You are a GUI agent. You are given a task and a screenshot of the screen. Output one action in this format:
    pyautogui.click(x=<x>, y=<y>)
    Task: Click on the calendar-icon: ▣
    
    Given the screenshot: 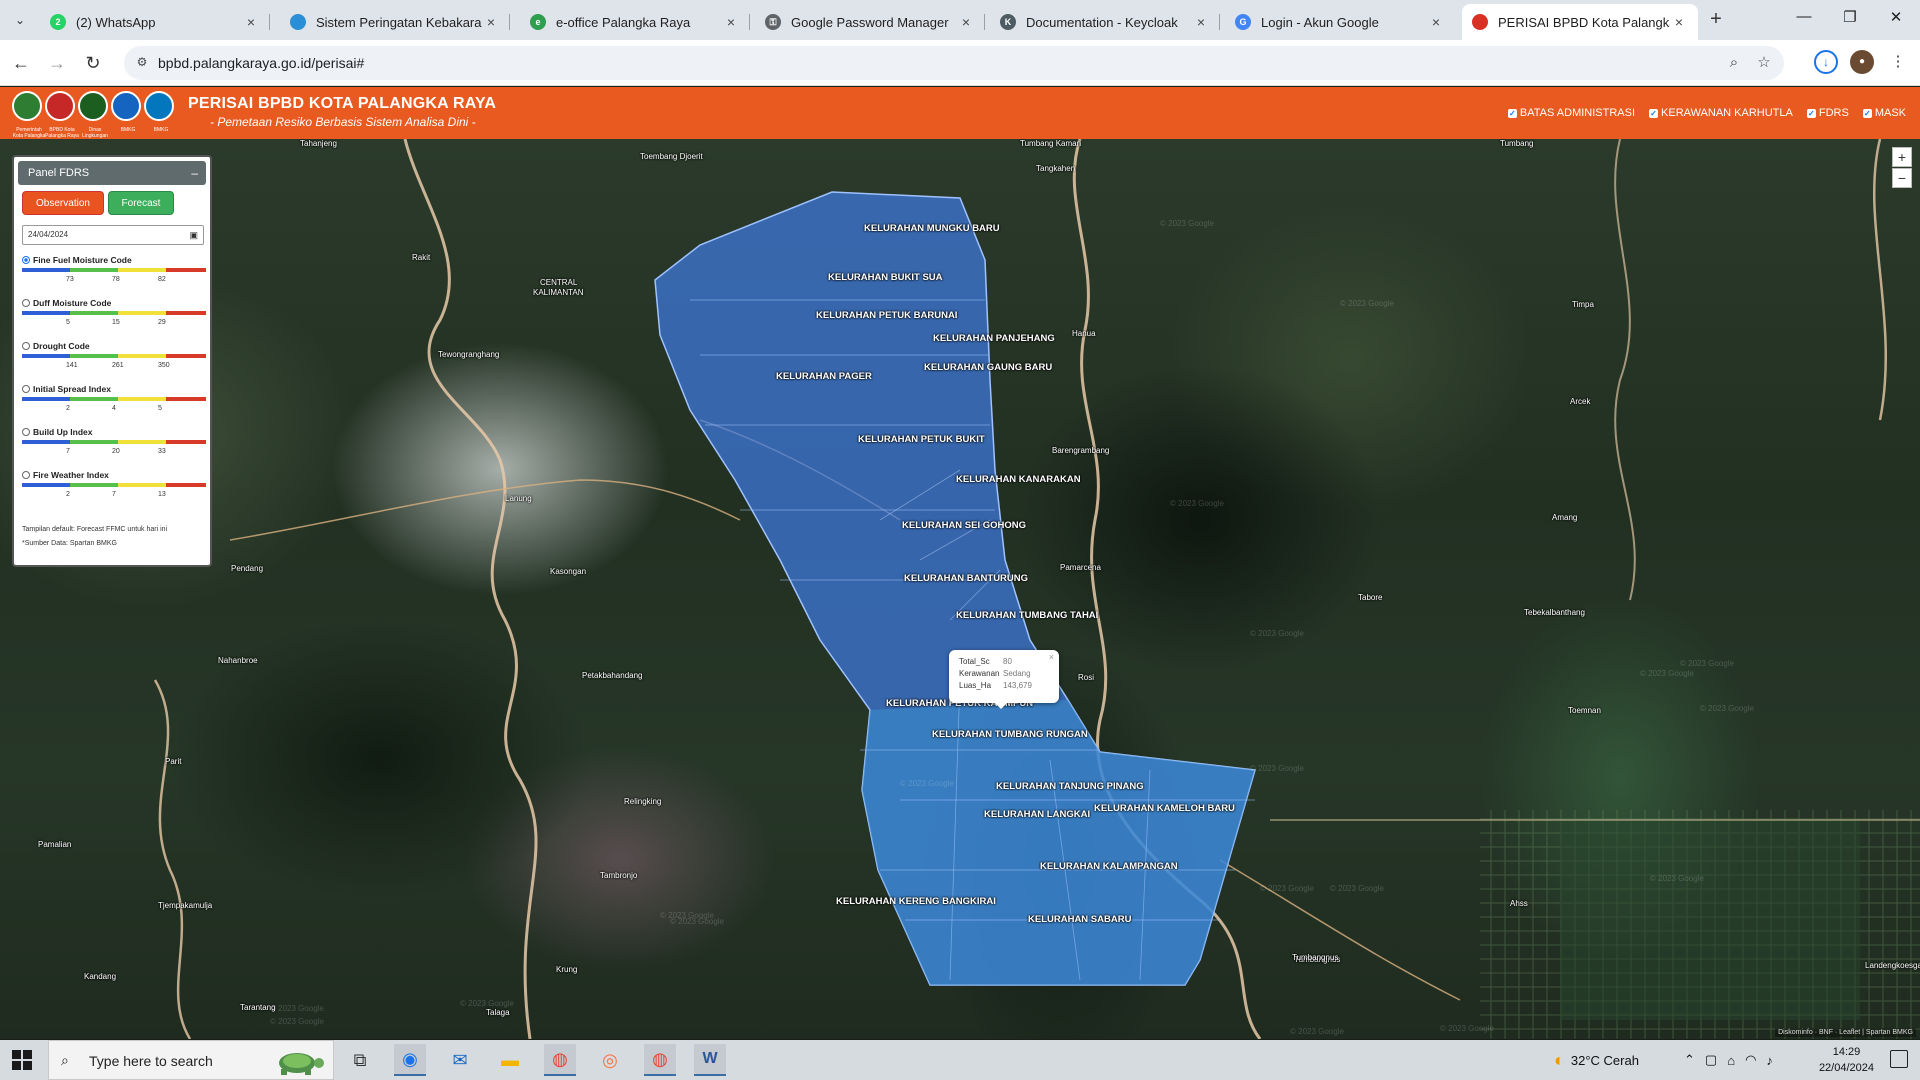 What is the action you would take?
    pyautogui.click(x=193, y=235)
    